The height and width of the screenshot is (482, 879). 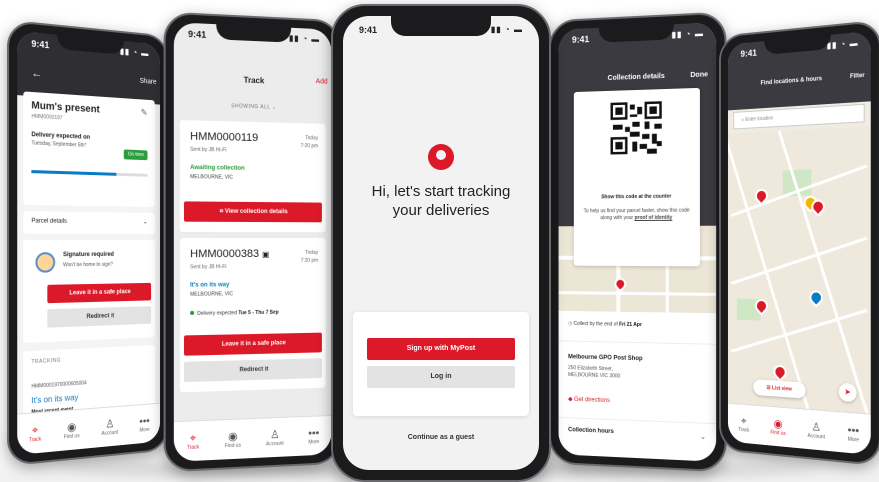 I want to click on locate-me-icon: ➤, so click(x=848, y=393).